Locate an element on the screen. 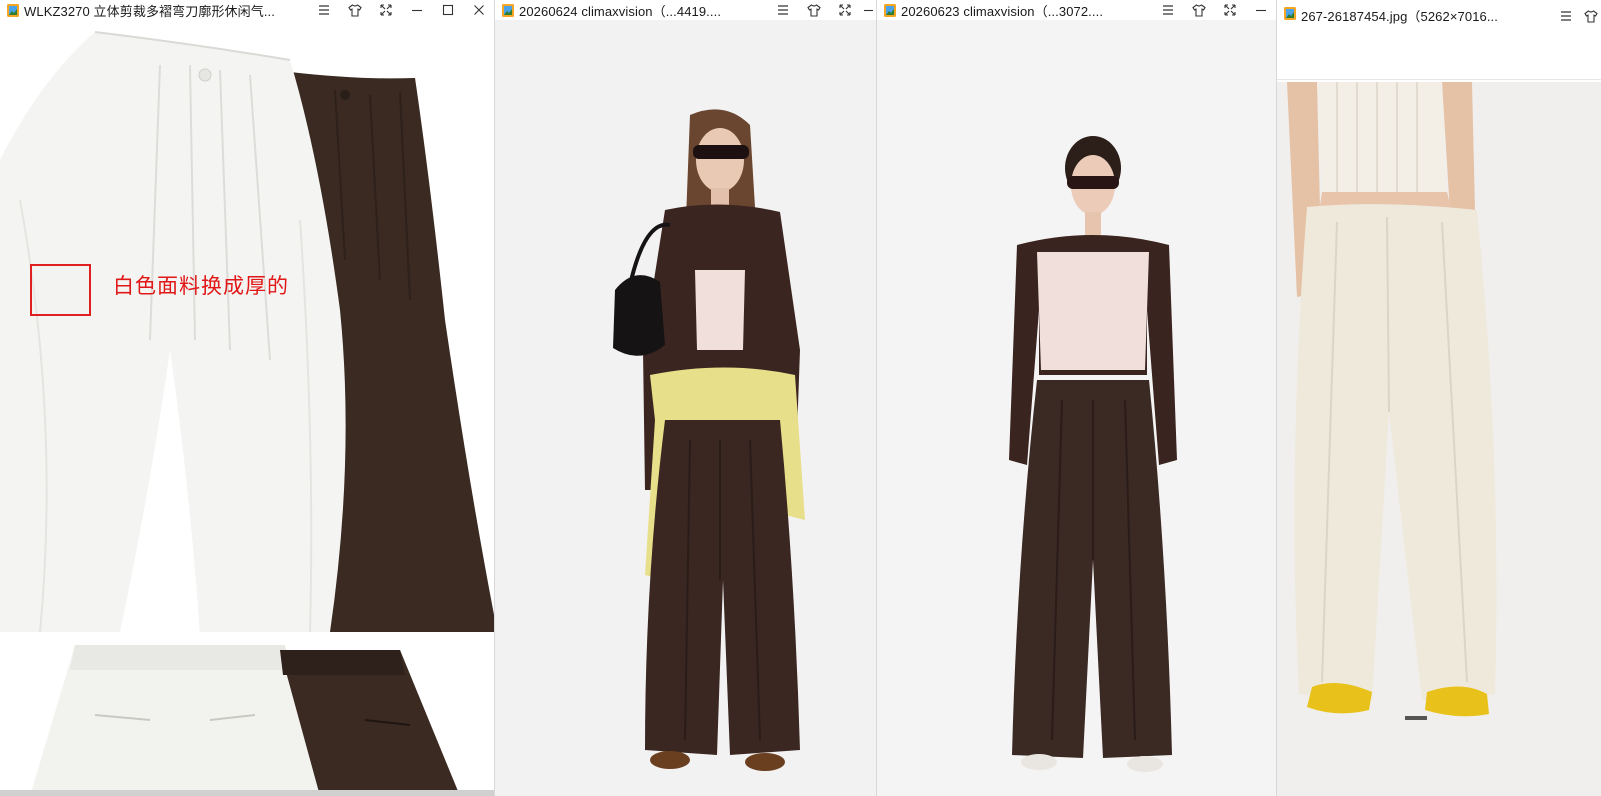 The height and width of the screenshot is (796, 1601). close-icon is located at coordinates (478, 10).